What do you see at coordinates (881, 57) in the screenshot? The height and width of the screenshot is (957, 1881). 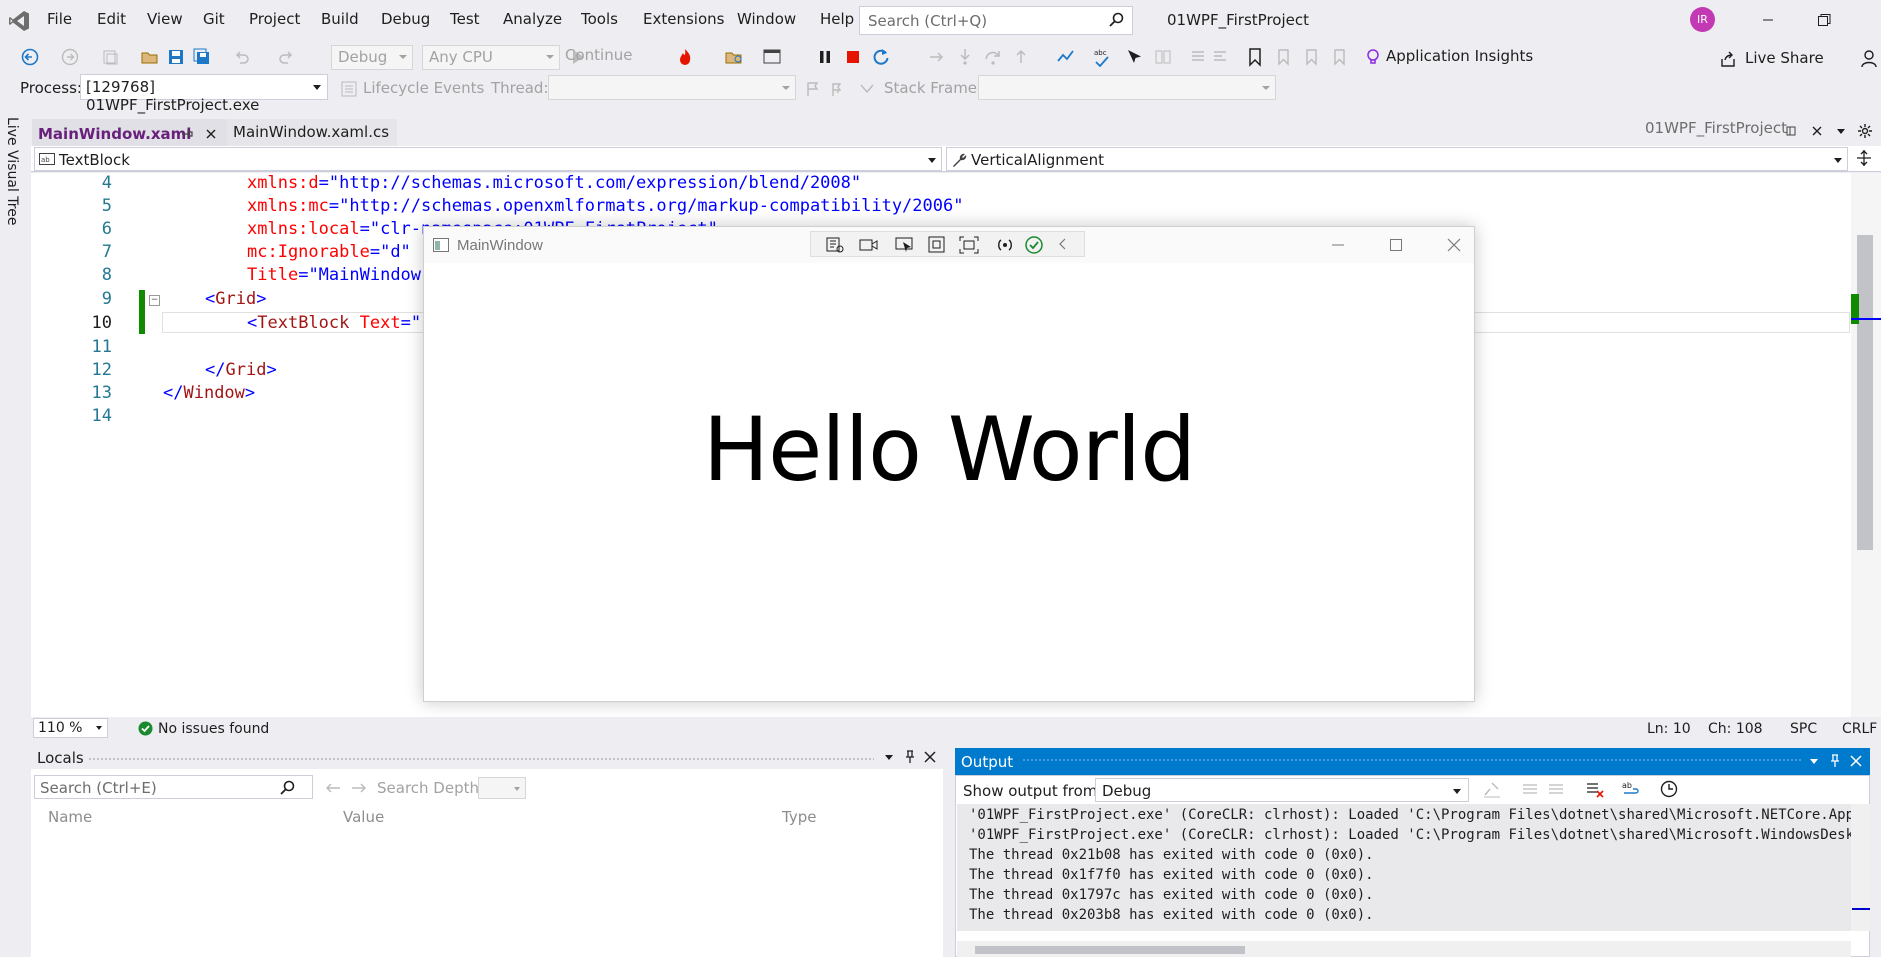 I see `restart-icon` at bounding box center [881, 57].